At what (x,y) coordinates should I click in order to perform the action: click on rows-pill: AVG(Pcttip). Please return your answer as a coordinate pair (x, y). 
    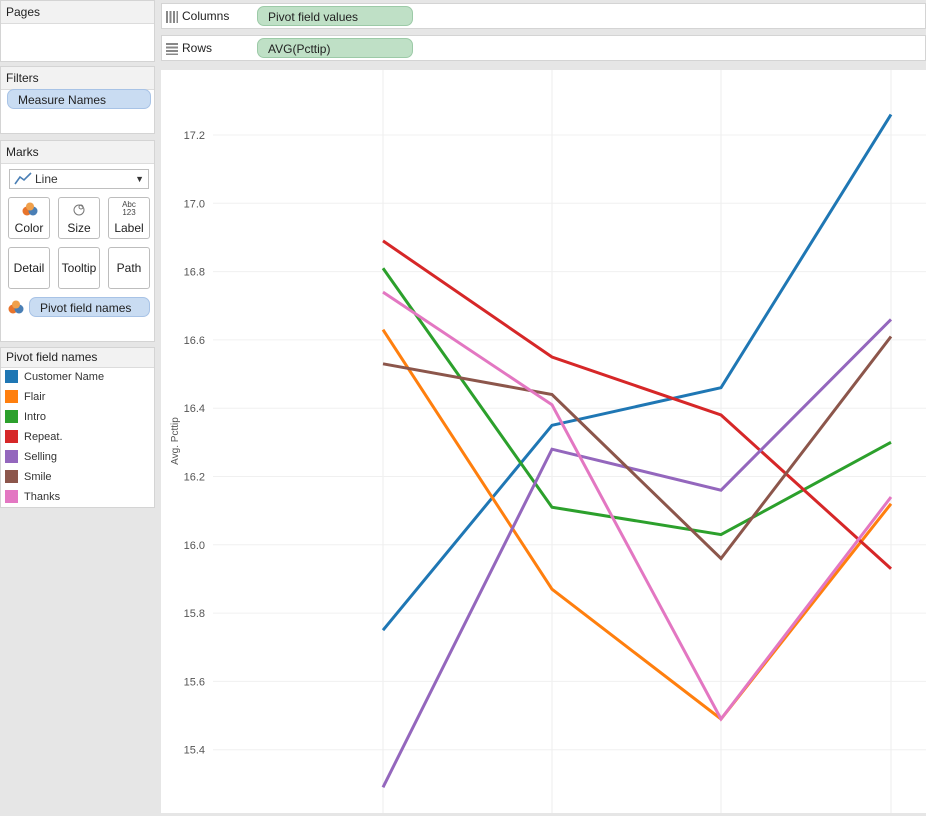
    Looking at the image, I should click on (335, 48).